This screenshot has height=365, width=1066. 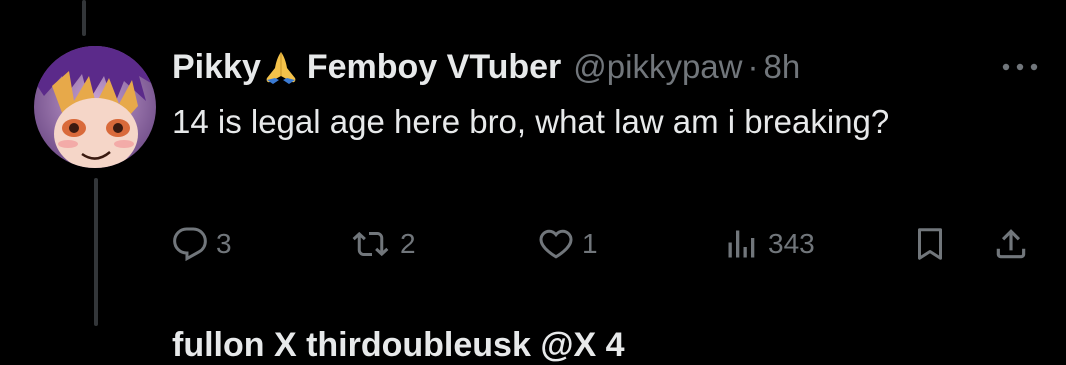 What do you see at coordinates (590, 243) in the screenshot?
I see `like-count: 1` at bounding box center [590, 243].